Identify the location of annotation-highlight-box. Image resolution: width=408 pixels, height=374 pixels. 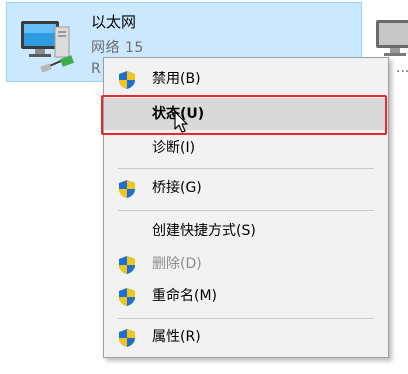
(244, 115).